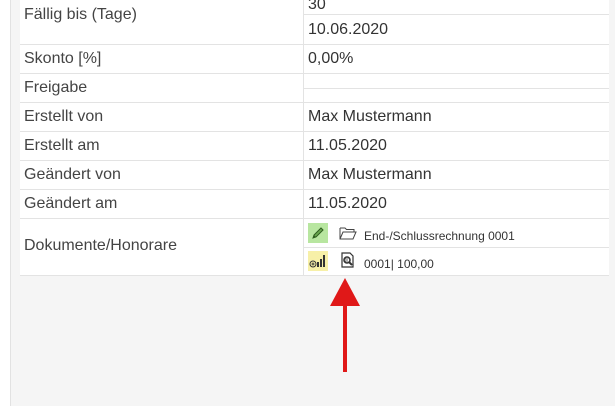 The height and width of the screenshot is (406, 615). I want to click on row-geaendert-am: Geändert am 11.05.2020, so click(314, 204).